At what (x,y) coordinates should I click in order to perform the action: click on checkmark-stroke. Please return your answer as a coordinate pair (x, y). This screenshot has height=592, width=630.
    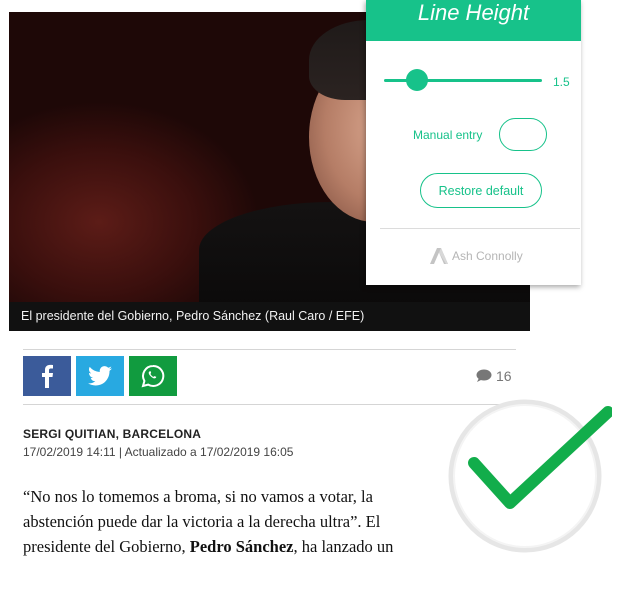
    Looking at the image, I should click on (540, 457).